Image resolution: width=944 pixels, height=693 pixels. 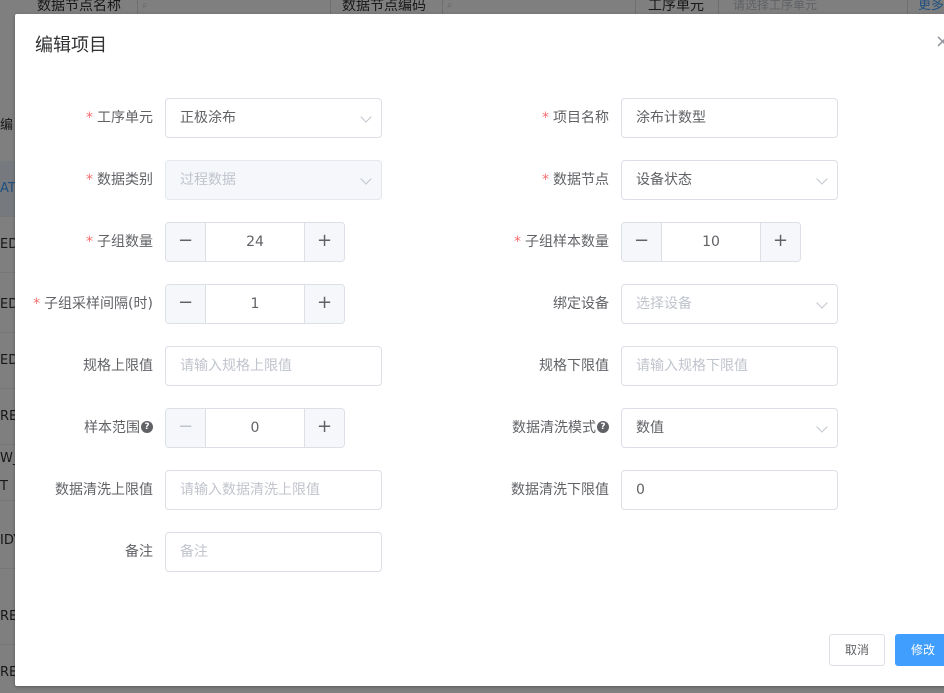 I want to click on stepper-value: 10, so click(x=711, y=242).